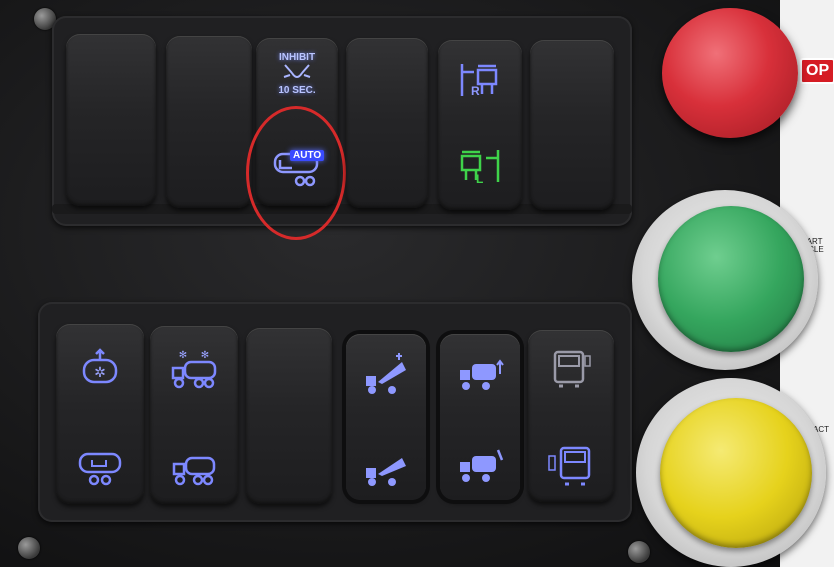 The image size is (834, 567). What do you see at coordinates (297, 57) in the screenshot?
I see `inhibit-label: INHIBIT` at bounding box center [297, 57].